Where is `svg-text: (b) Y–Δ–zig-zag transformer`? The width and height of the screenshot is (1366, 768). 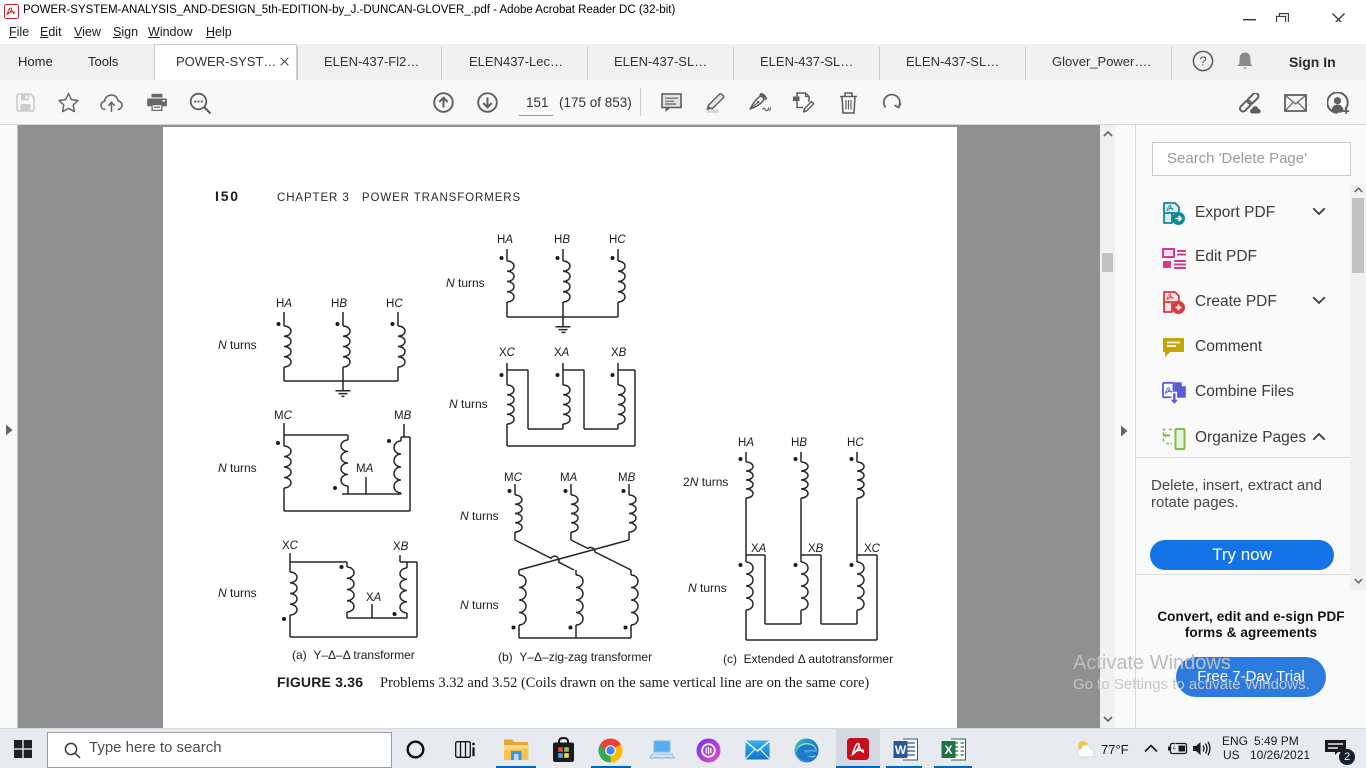 svg-text: (b) Y–Δ–zig-zag transformer is located at coordinates (575, 657).